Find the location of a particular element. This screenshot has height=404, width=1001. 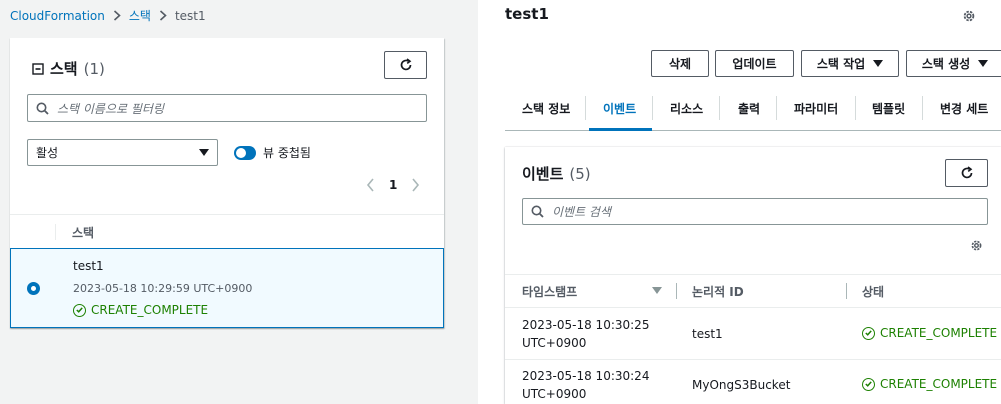

stack-date: 2023-05-18 10:29:59 UTC+0900 is located at coordinates (163, 288).